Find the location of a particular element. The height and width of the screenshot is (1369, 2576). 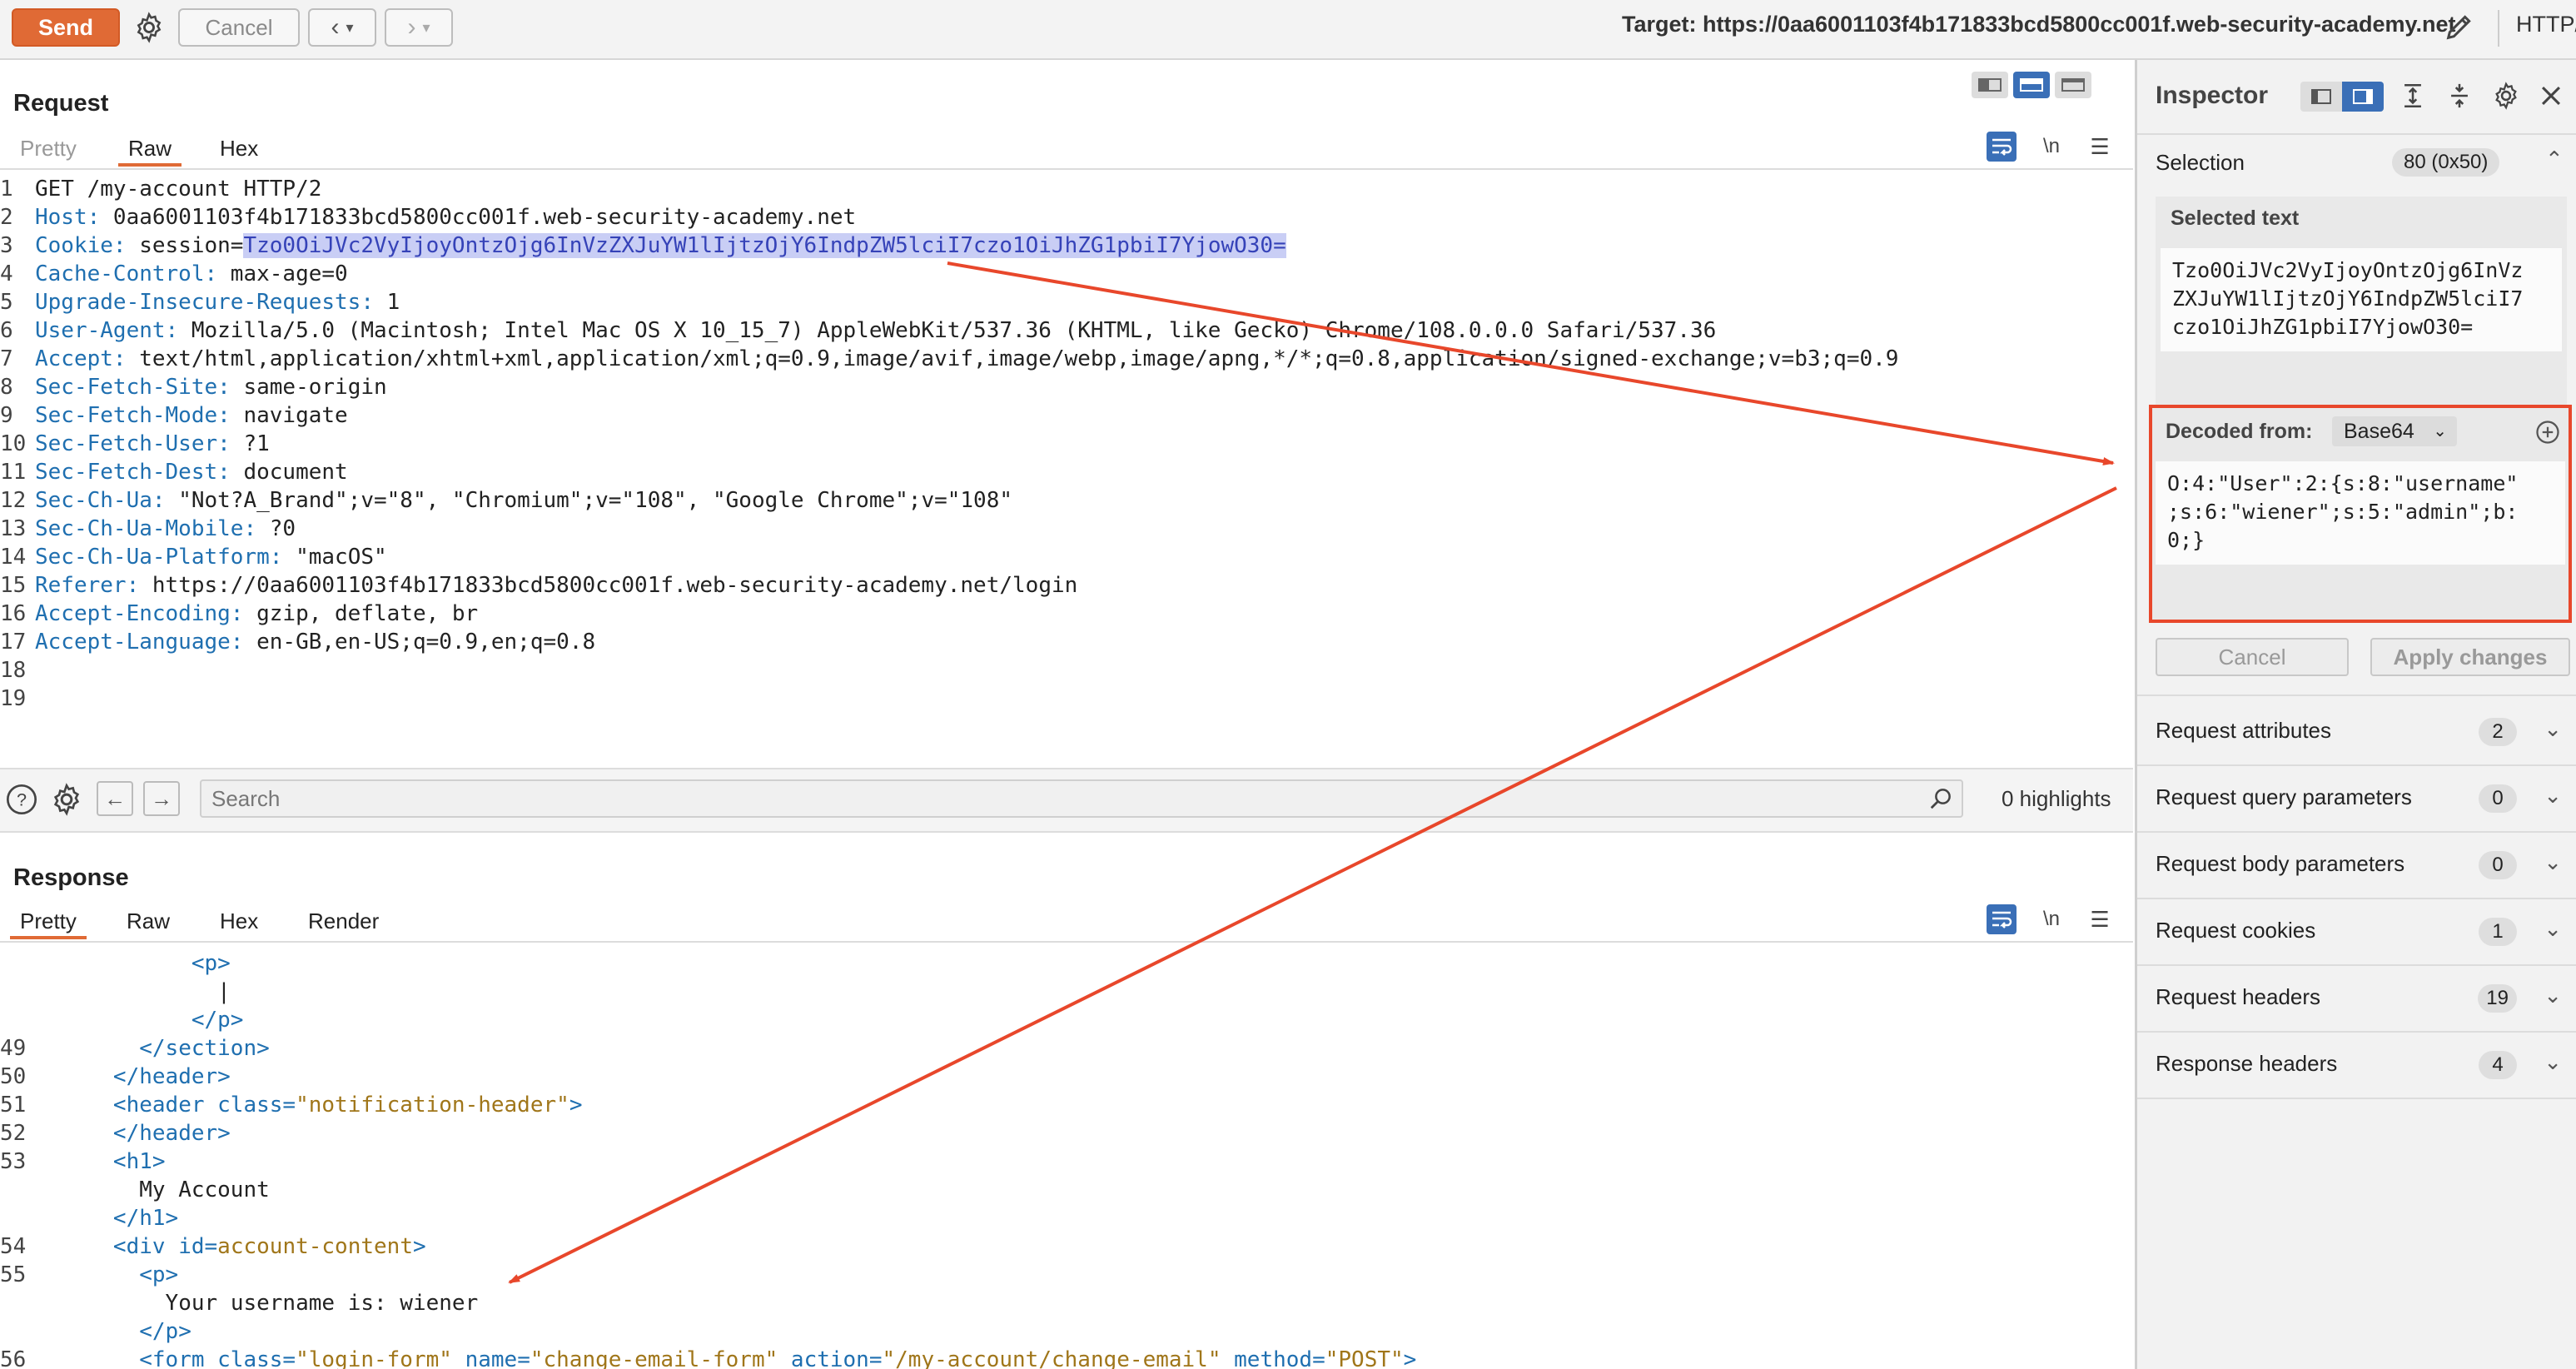

response-line: <p> is located at coordinates (1065, 964).